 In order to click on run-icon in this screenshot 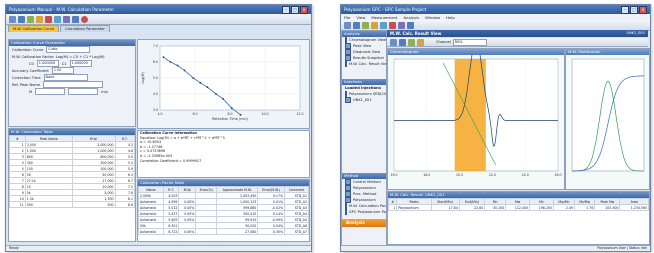, I will do `click(365, 25)`.